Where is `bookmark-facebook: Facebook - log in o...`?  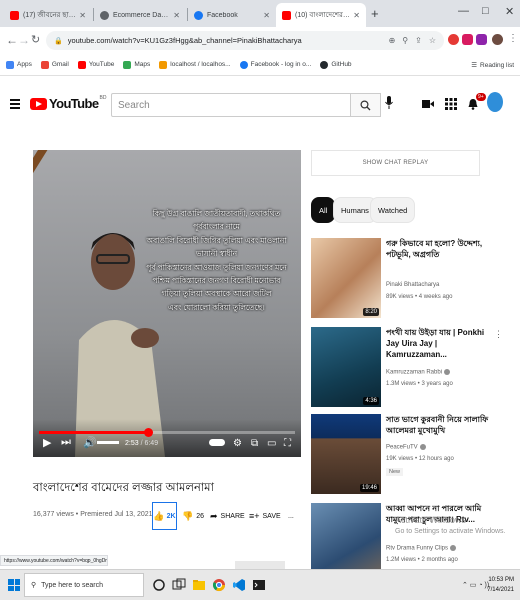 bookmark-facebook: Facebook - log in o... is located at coordinates (275, 64).